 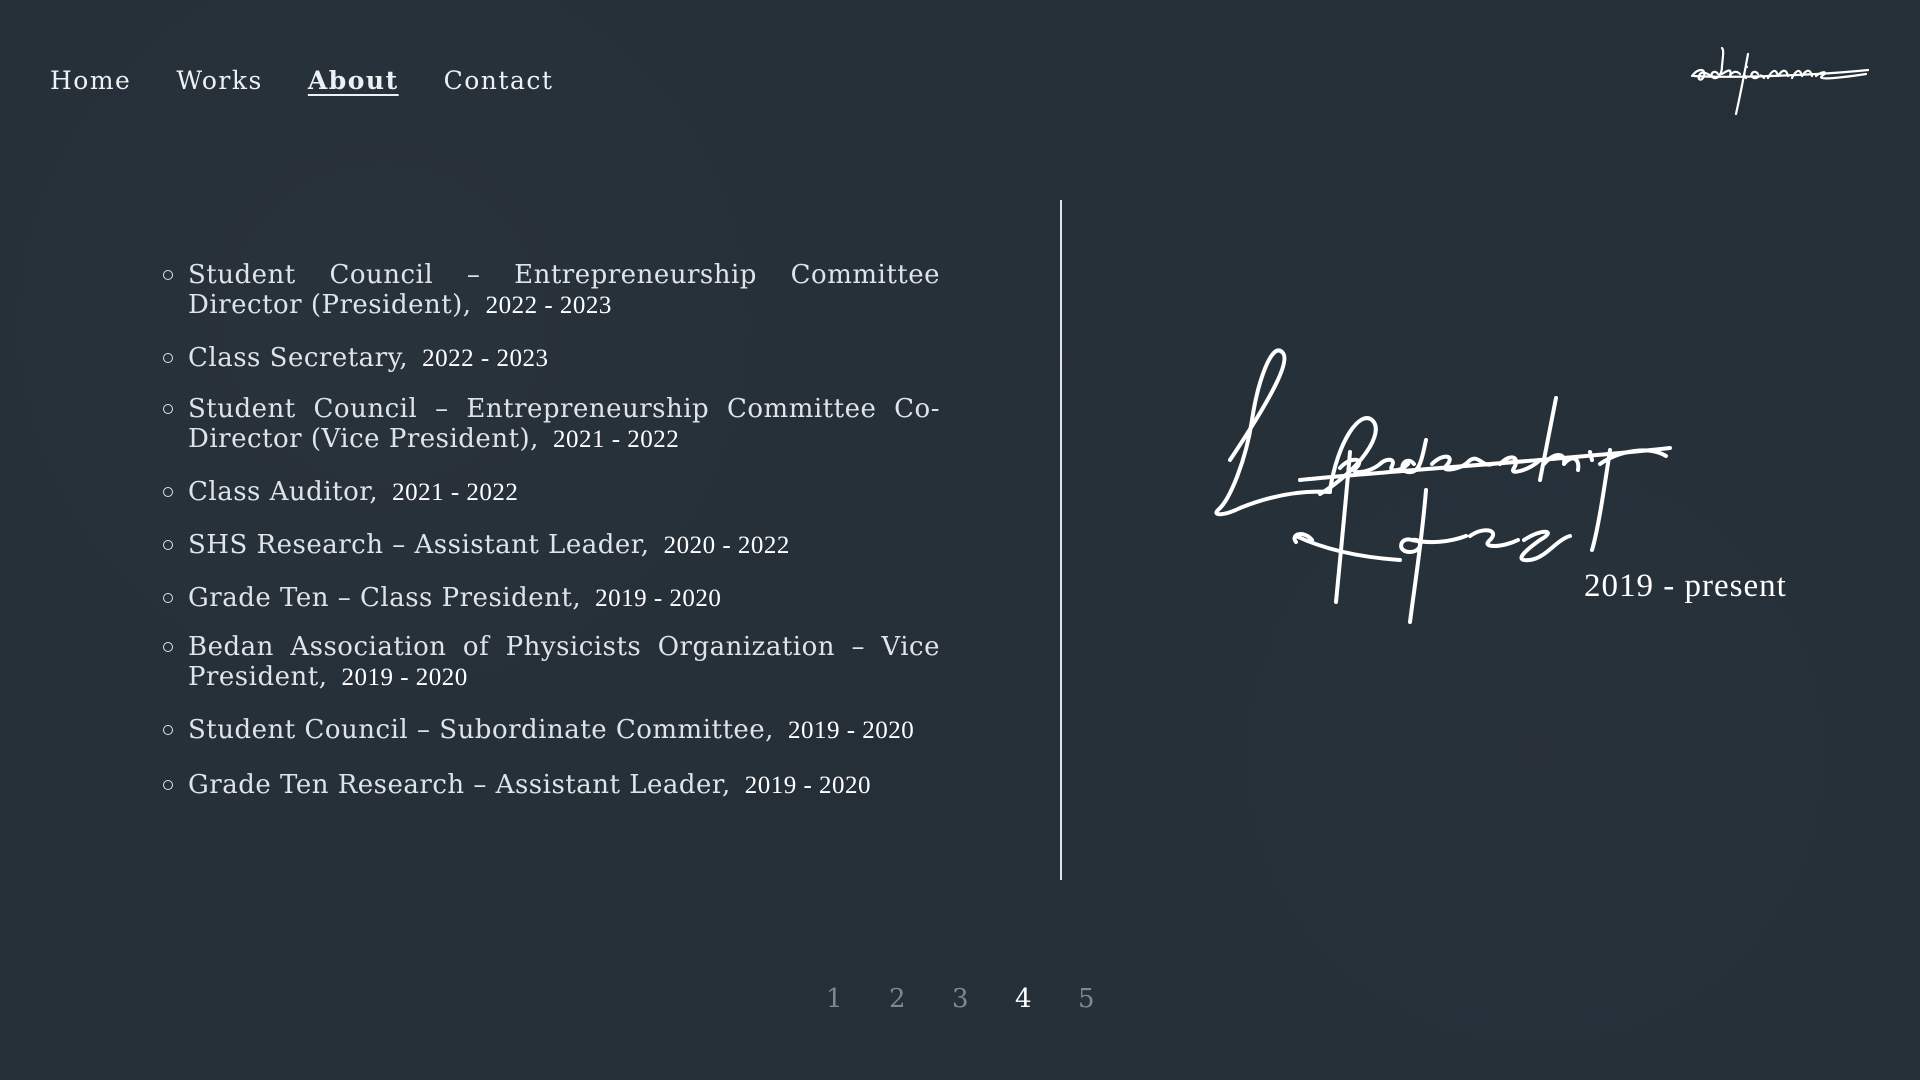 I want to click on role-title: Grade Ten Research – Assistant Leader,, so click(x=459, y=785).